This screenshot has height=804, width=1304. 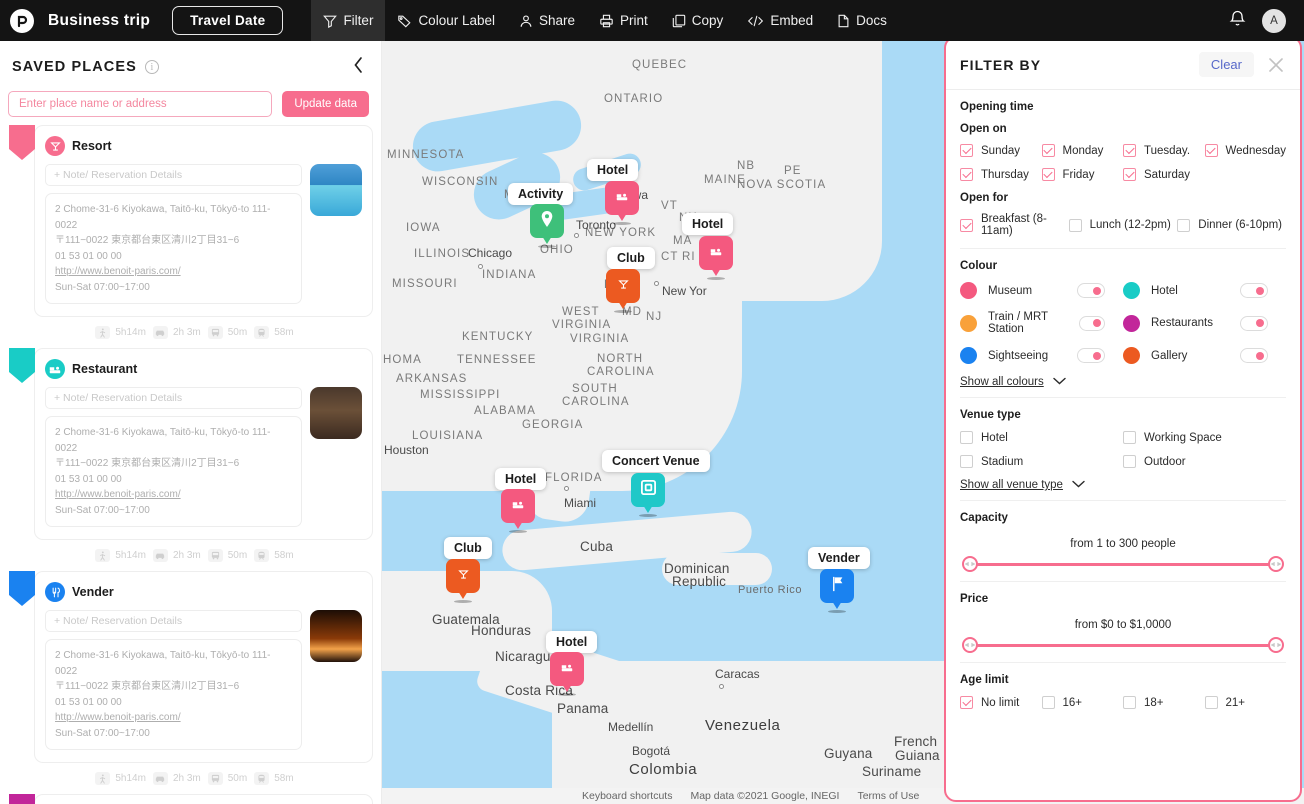 What do you see at coordinates (970, 645) in the screenshot?
I see `price-min-handle: ◄►` at bounding box center [970, 645].